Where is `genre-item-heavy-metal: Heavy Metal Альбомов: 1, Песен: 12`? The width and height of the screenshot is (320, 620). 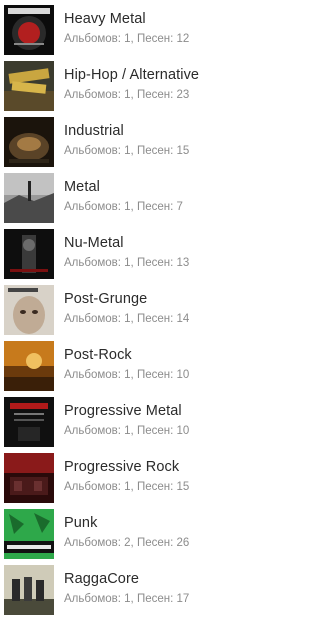
genre-item-heavy-metal: Heavy Metal Альбомов: 1, Песен: 12 is located at coordinates (120, 28).